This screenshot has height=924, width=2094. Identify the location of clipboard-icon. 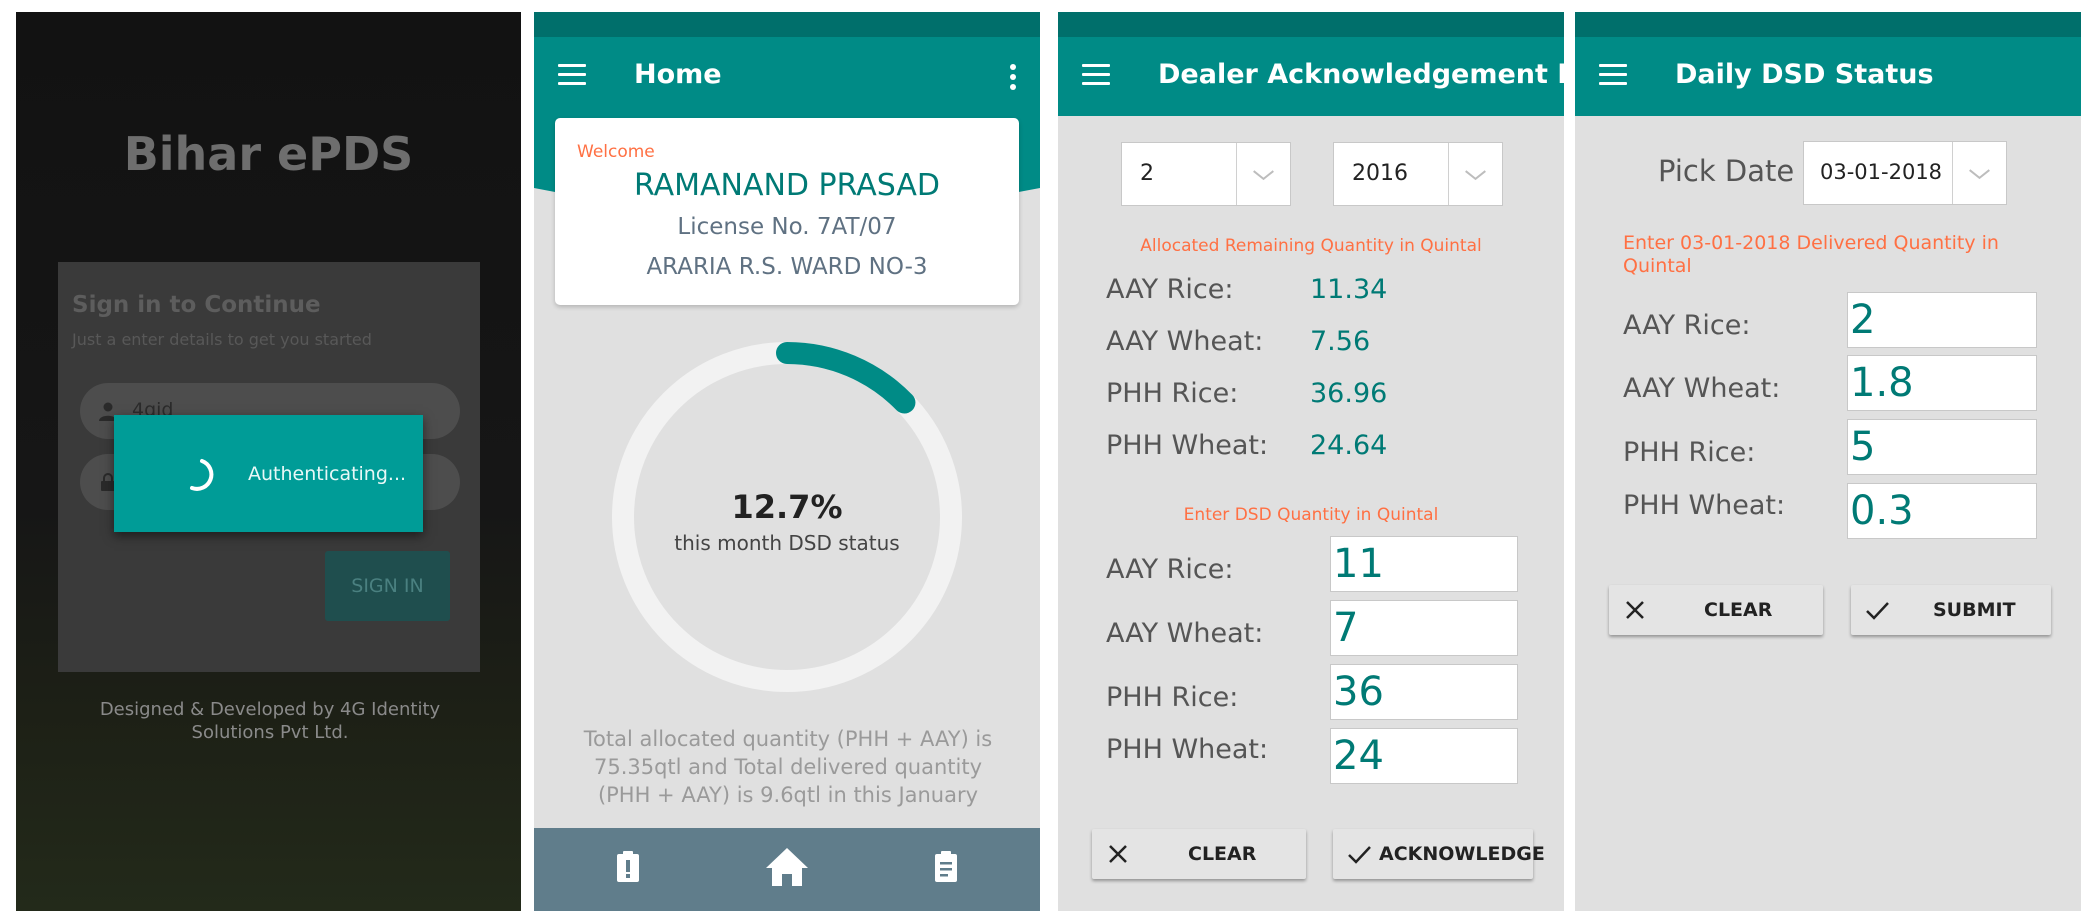
(946, 868).